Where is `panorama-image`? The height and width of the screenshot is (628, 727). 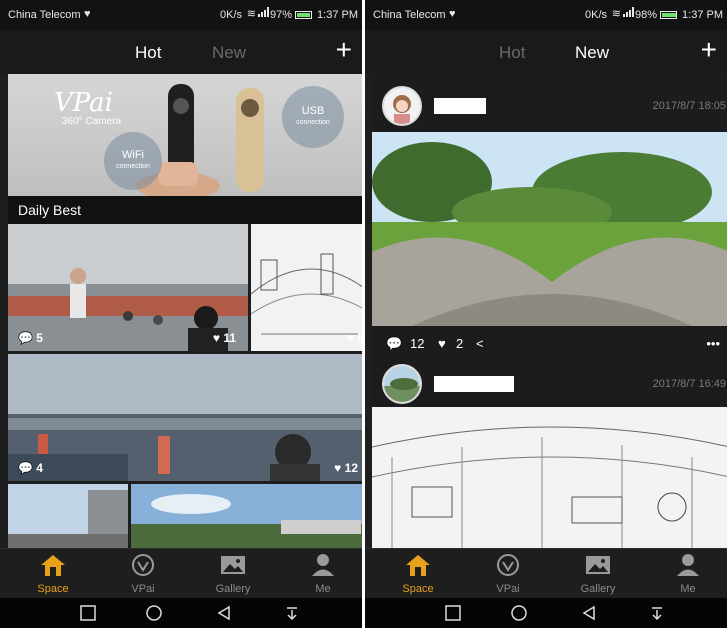 panorama-image is located at coordinates (549, 477).